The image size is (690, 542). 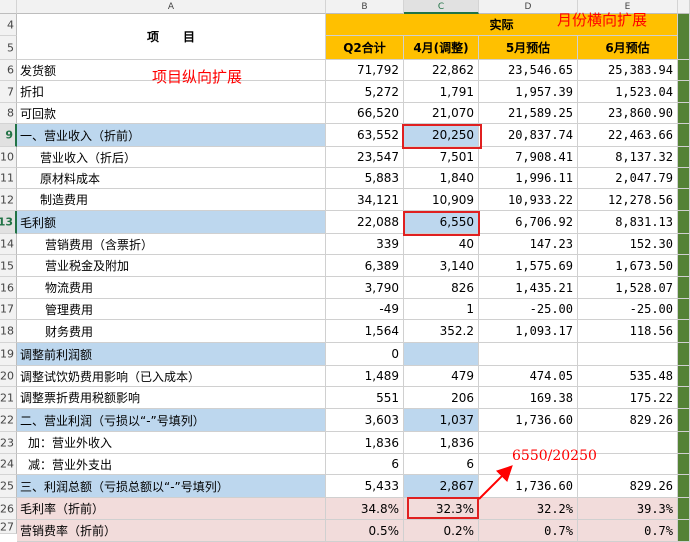 I want to click on cell-q2-row-12: 34,121, so click(x=365, y=200).